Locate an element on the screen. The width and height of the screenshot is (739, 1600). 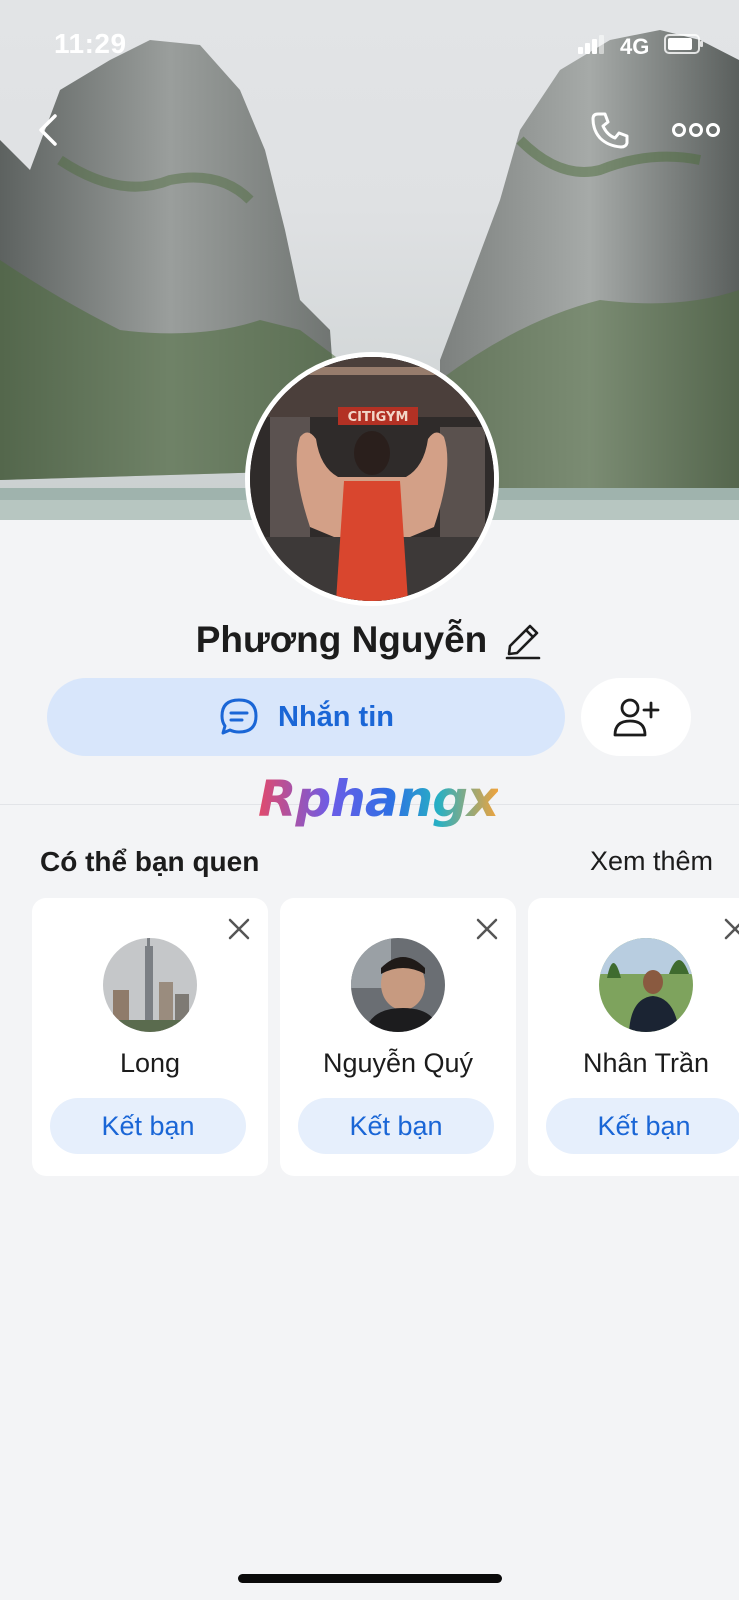
edit-pencil-icon is located at coordinates (523, 640).